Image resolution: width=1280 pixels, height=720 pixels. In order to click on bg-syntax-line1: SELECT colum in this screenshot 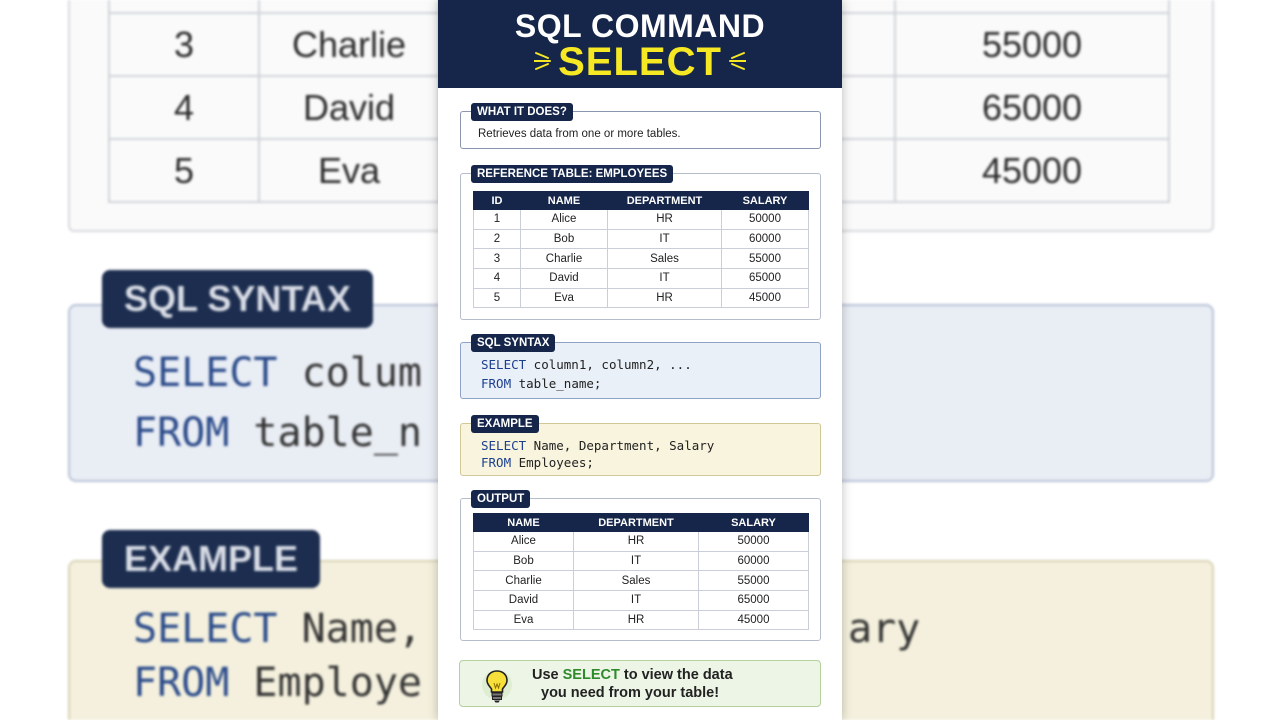, I will do `click(277, 373)`.